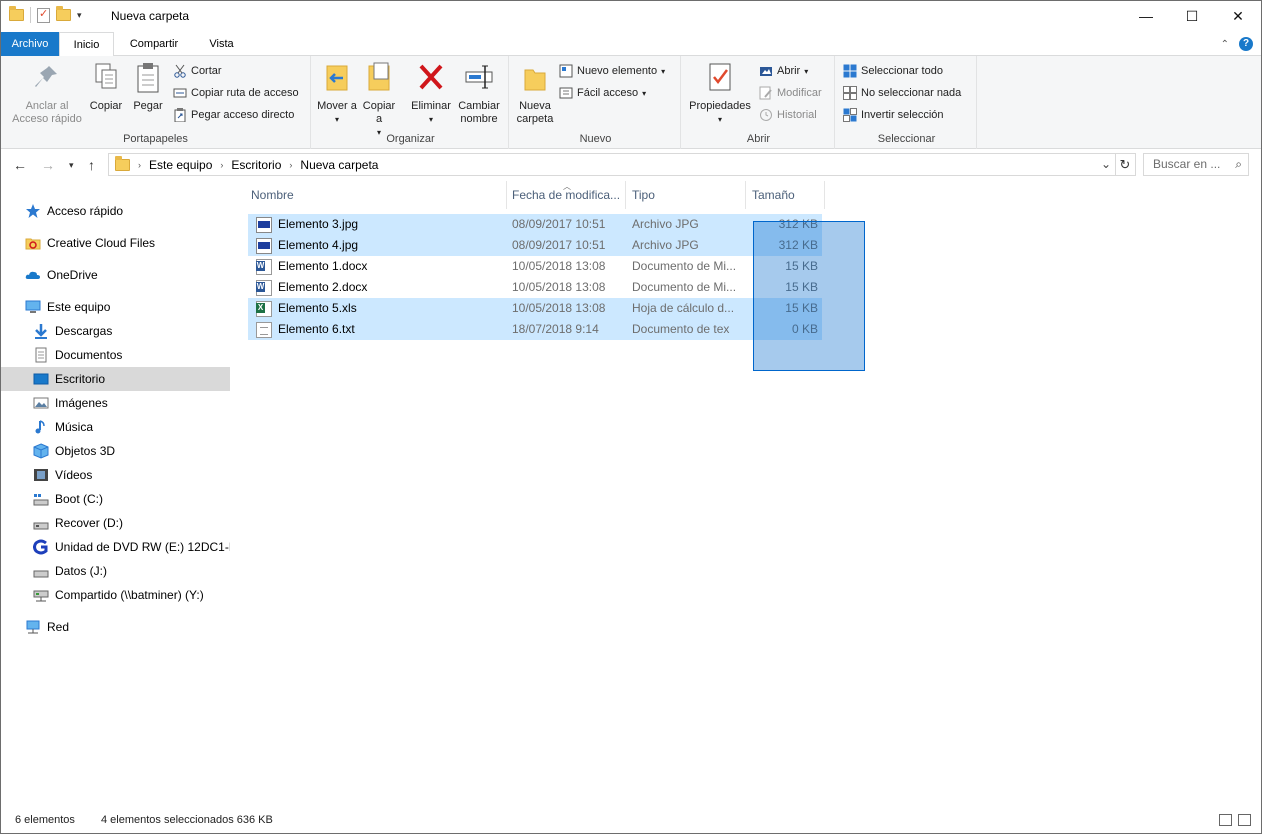  Describe the element at coordinates (264, 245) in the screenshot. I see `jpg-icon` at that location.